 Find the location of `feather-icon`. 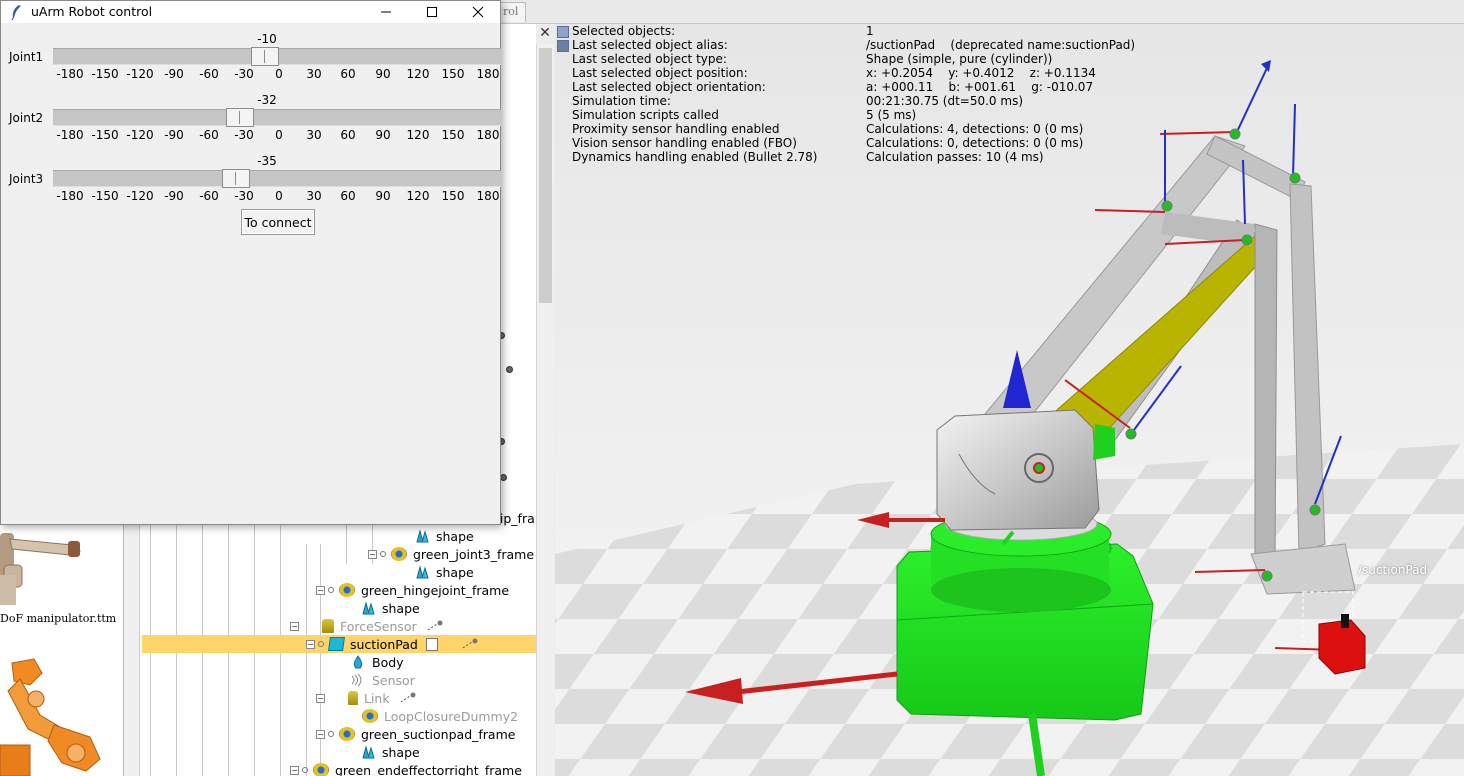

feather-icon is located at coordinates (16, 12).